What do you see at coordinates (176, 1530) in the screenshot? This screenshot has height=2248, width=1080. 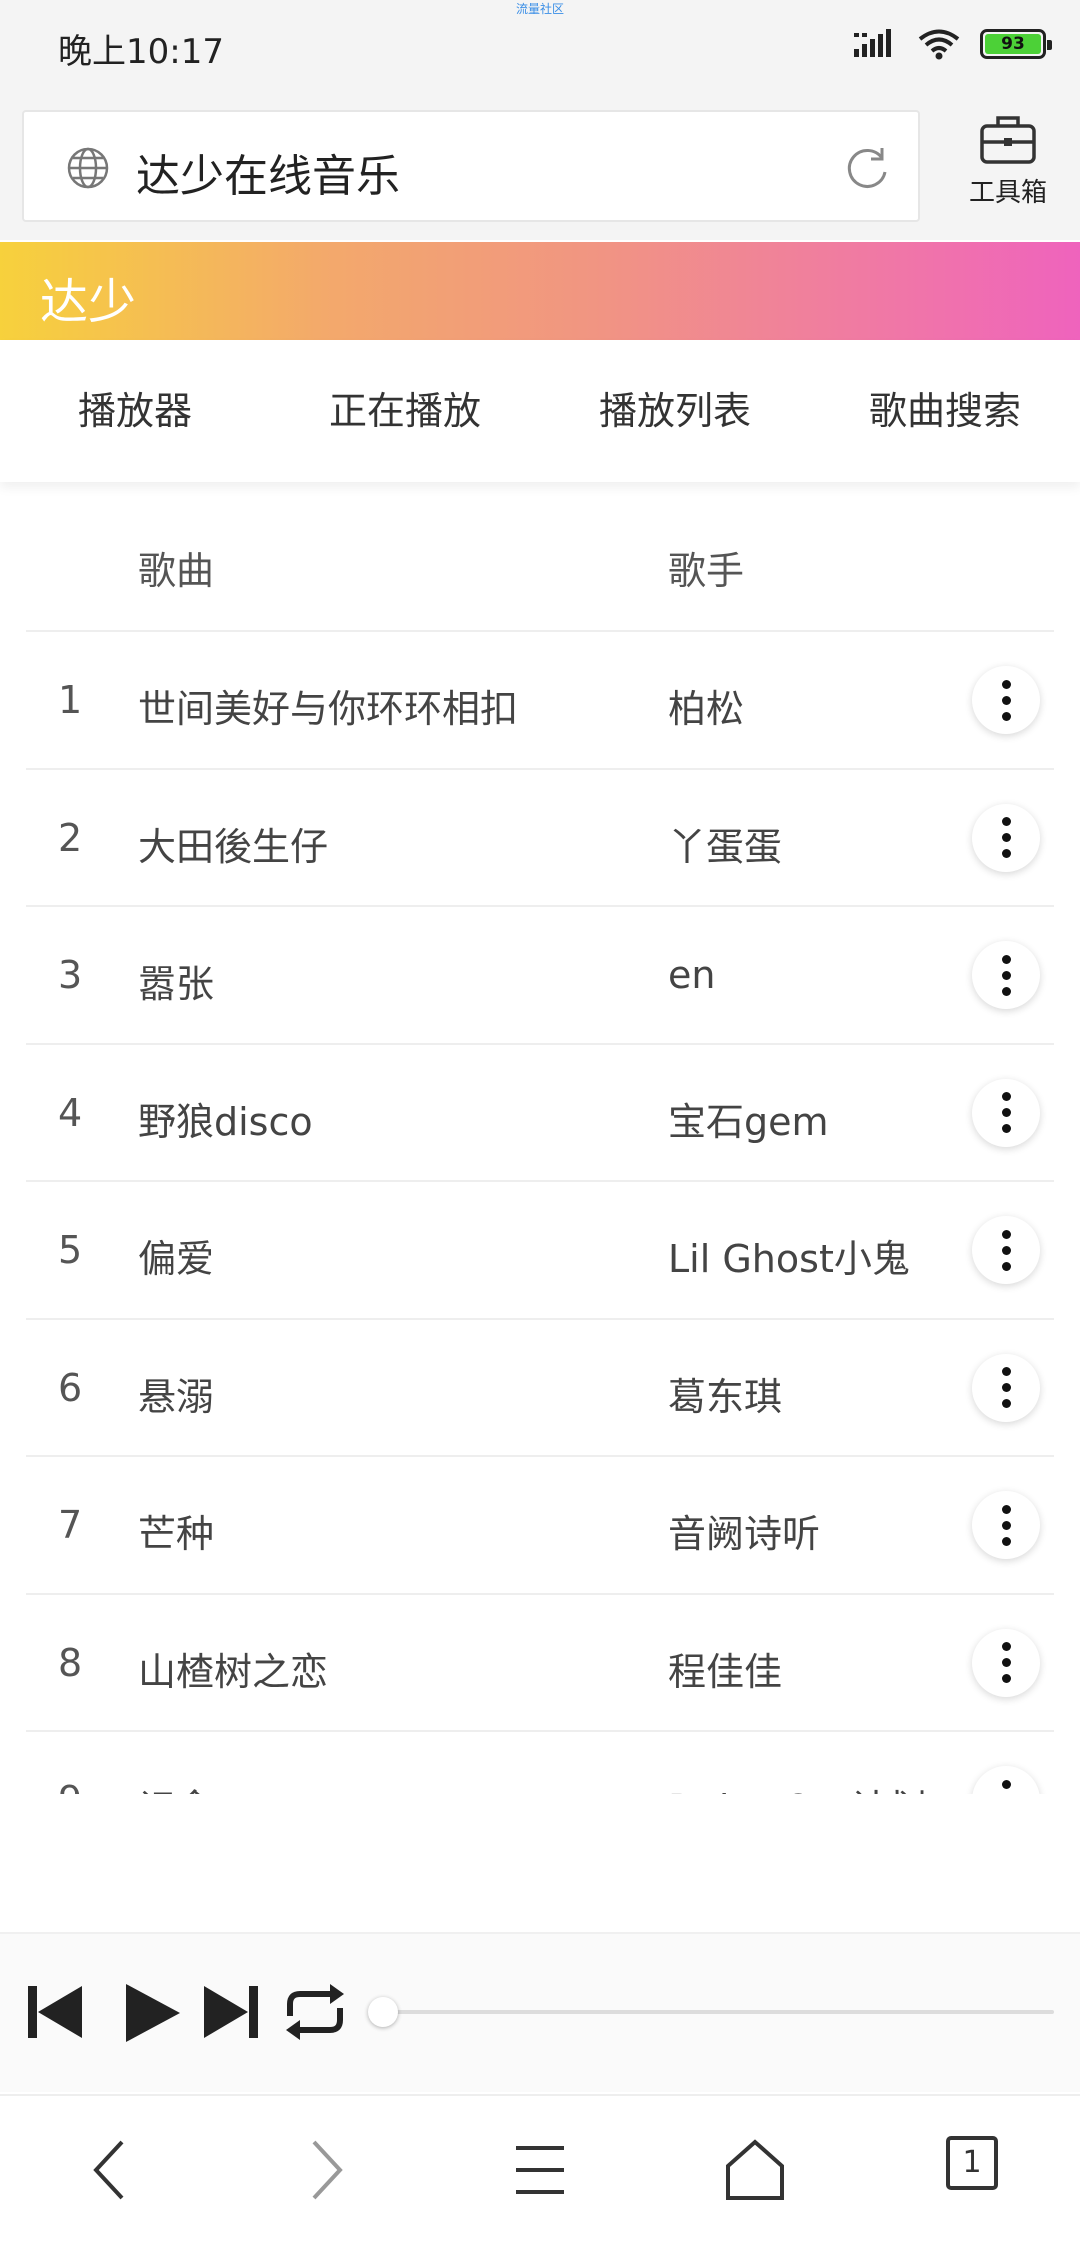 I see `song-title: 芒种` at bounding box center [176, 1530].